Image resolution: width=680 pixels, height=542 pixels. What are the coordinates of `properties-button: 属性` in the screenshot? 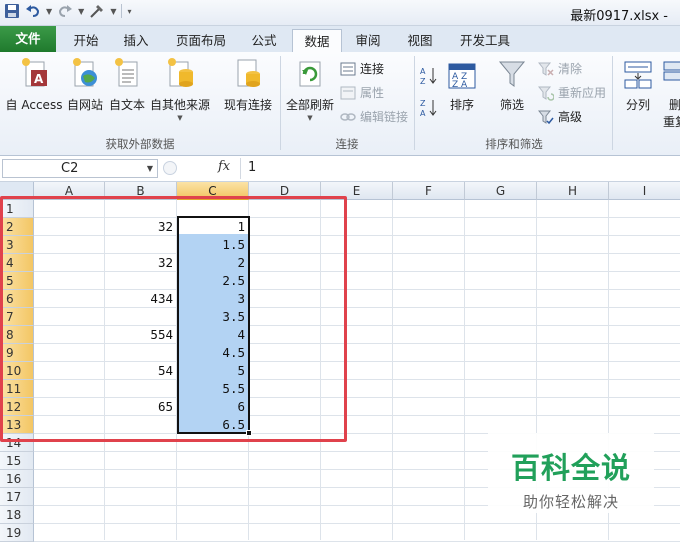 It's located at (362, 92).